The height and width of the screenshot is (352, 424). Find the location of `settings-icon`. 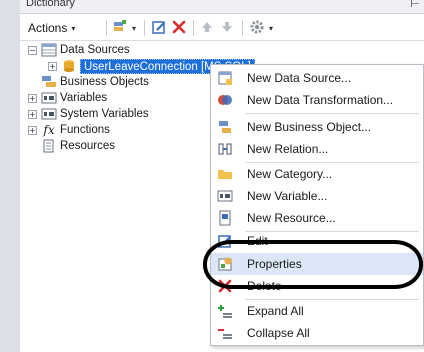

settings-icon is located at coordinates (257, 28).